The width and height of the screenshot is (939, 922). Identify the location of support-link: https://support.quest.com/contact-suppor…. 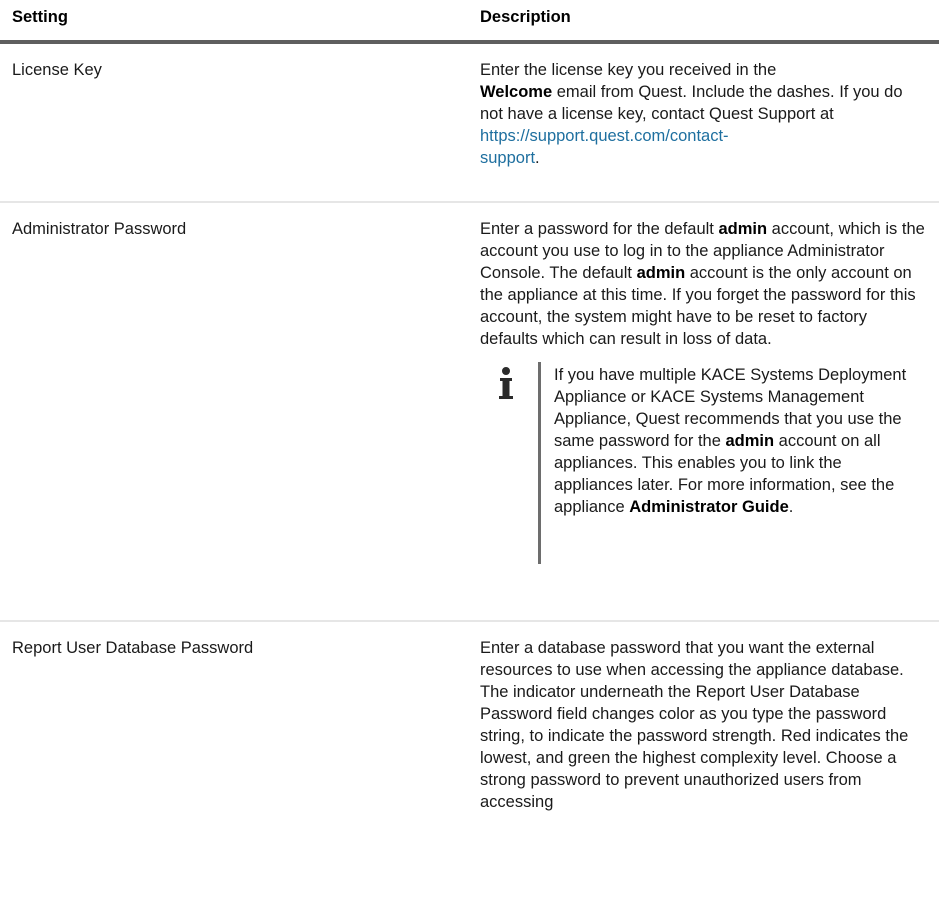
(604, 147).